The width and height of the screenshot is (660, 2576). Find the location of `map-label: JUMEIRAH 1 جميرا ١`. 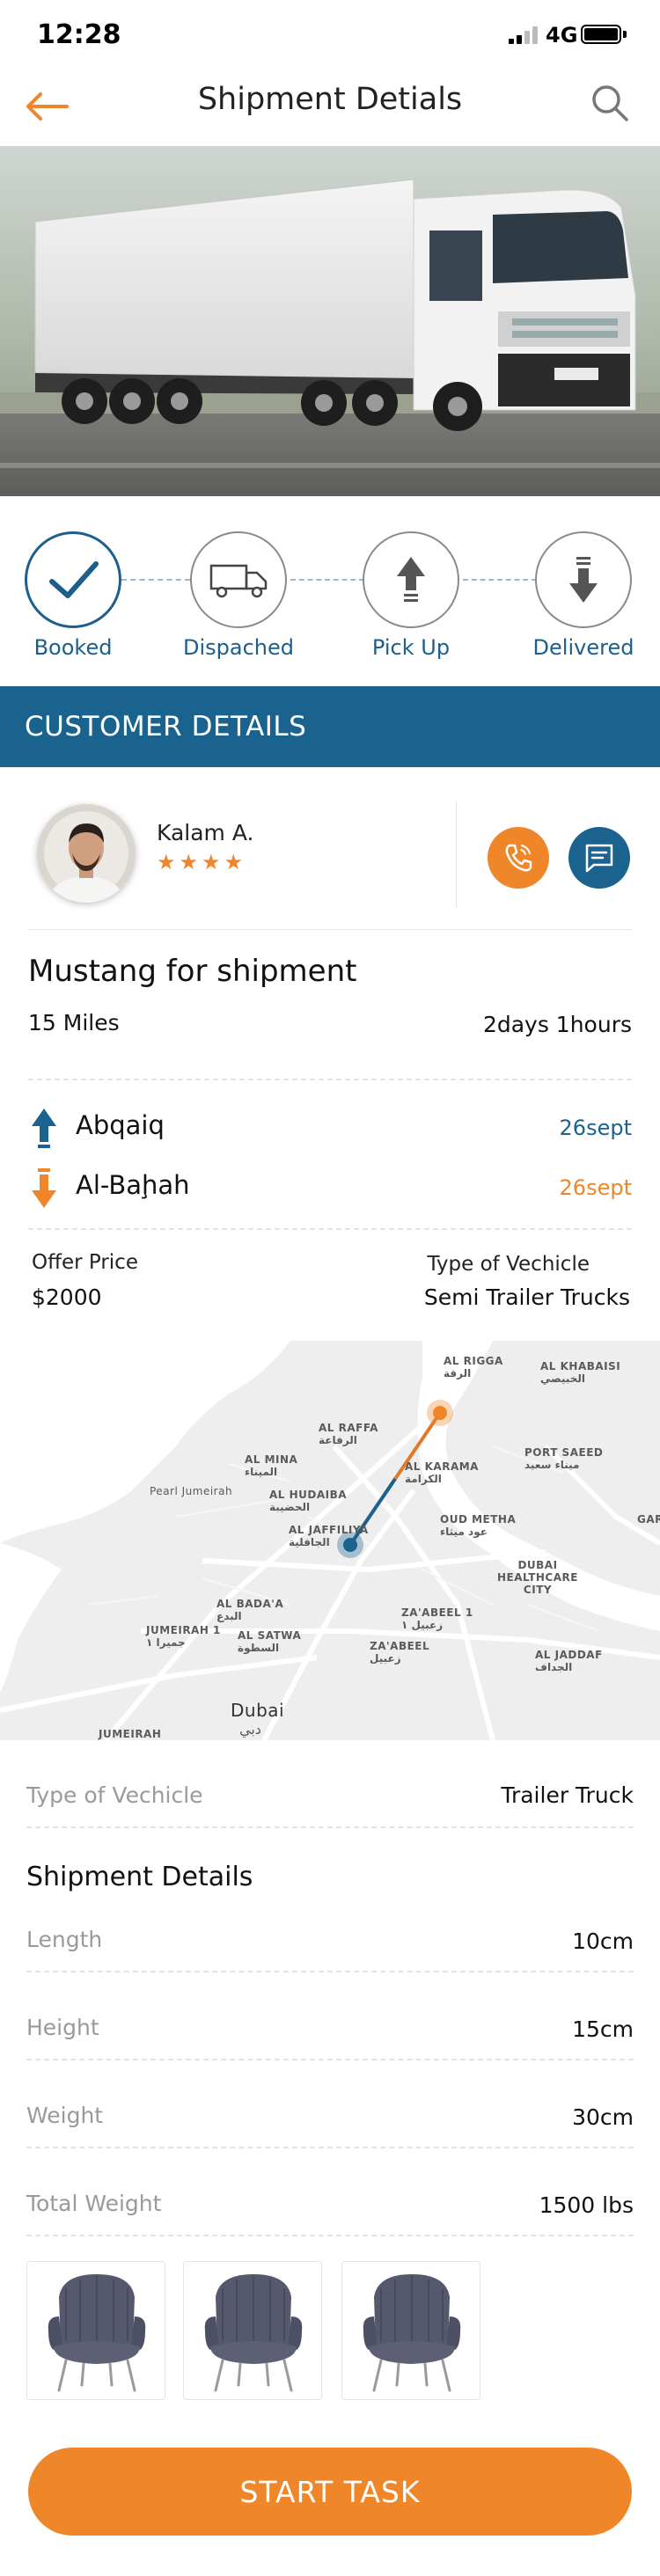

map-label: JUMEIRAH 1 جميرا ١ is located at coordinates (183, 1636).